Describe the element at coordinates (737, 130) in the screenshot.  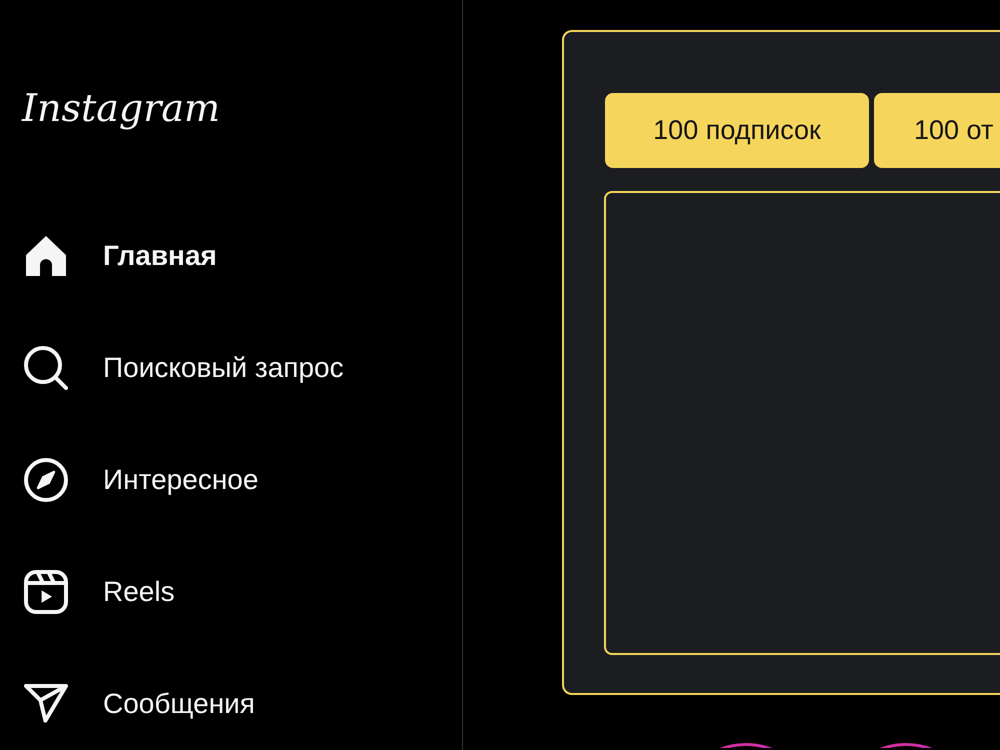
I see `count-button: 100 подписок` at that location.